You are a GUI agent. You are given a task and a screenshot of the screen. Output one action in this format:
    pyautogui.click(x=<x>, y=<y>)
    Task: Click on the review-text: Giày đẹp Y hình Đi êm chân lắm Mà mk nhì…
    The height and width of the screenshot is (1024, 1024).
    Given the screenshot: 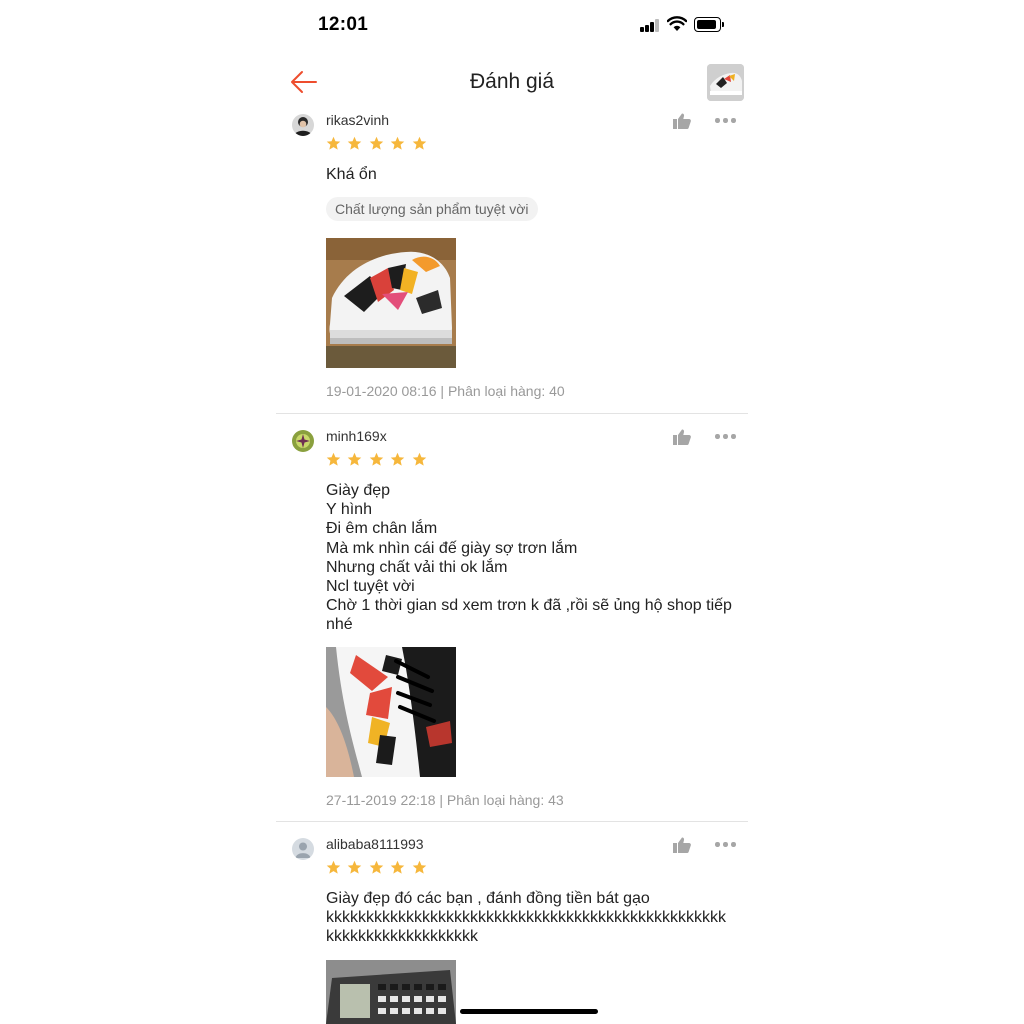 What is the action you would take?
    pyautogui.click(x=529, y=558)
    